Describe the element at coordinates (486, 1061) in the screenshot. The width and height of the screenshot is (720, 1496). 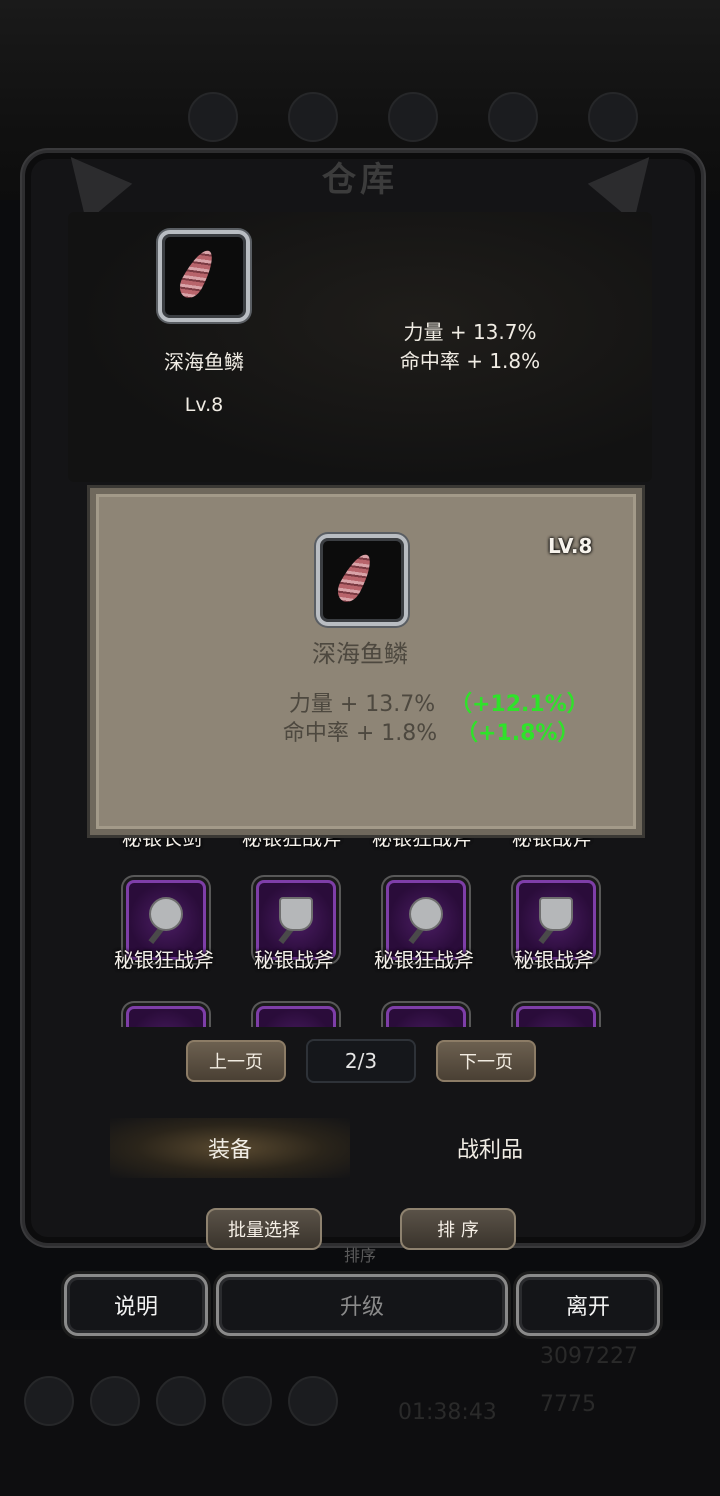
I see `next-page-button: 下一页` at that location.